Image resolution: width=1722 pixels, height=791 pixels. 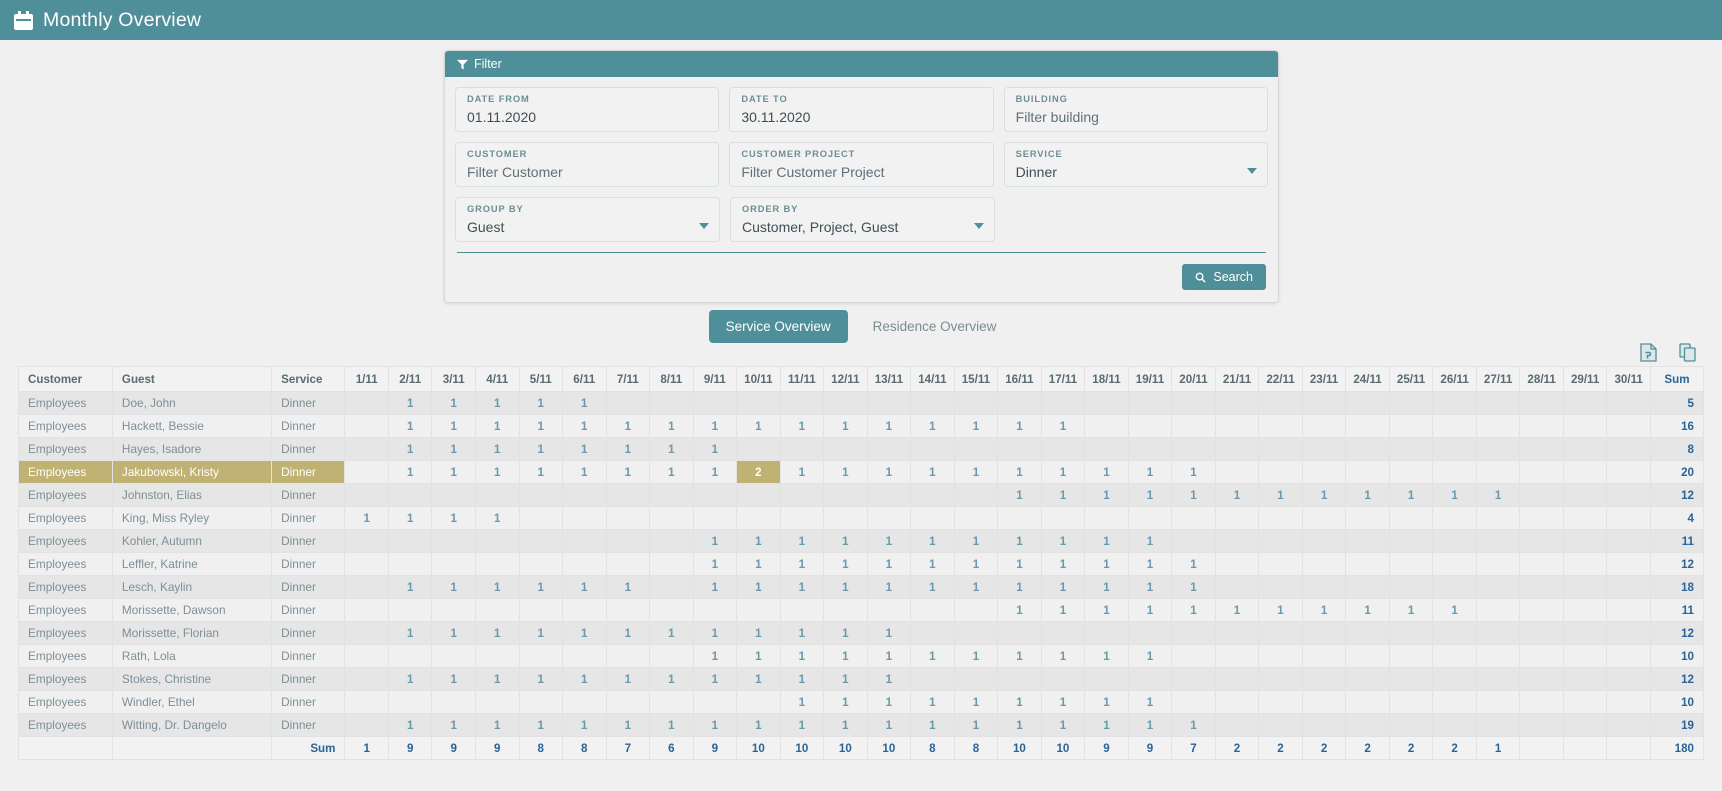 I want to click on col-header-day: 20/11, so click(x=1193, y=379).